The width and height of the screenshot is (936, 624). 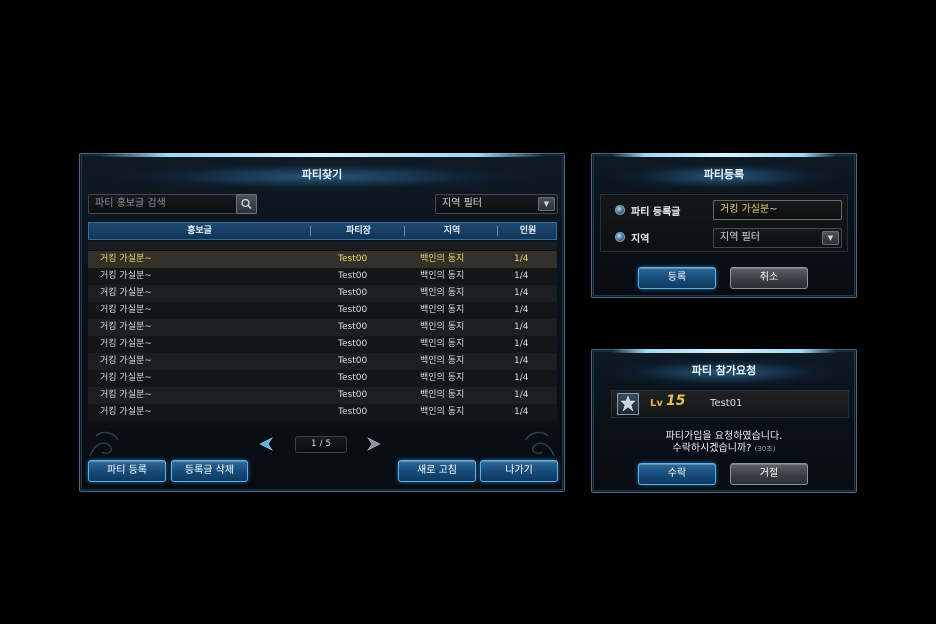 I want to click on request-timer: (30초), so click(x=765, y=449).